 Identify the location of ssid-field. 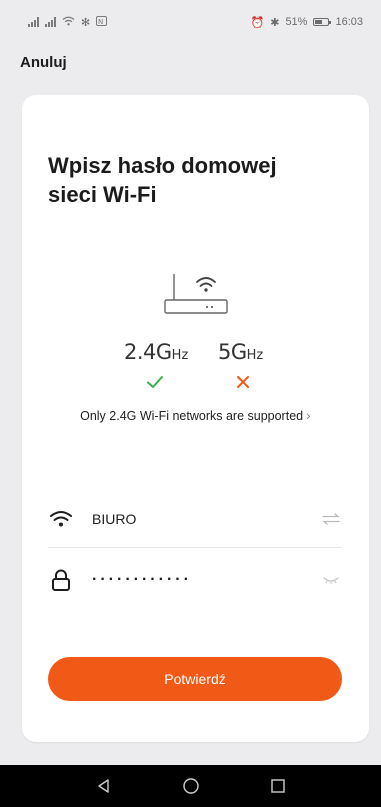
(195, 519).